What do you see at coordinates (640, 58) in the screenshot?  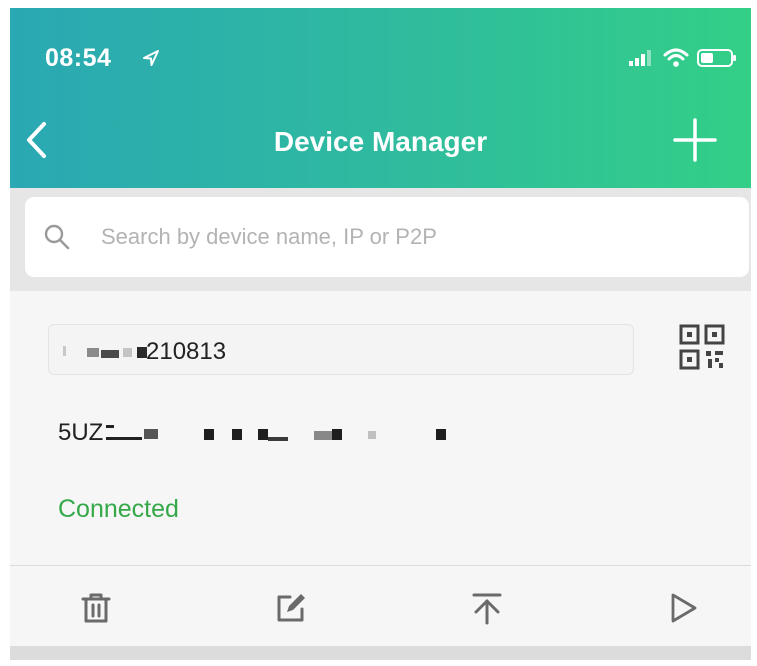 I see `signal-icon` at bounding box center [640, 58].